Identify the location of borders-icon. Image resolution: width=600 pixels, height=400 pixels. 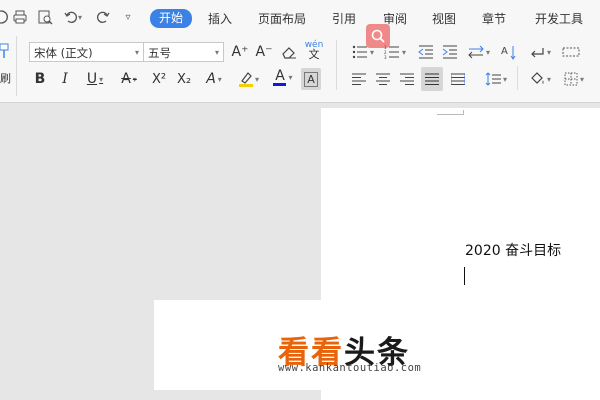
(571, 79).